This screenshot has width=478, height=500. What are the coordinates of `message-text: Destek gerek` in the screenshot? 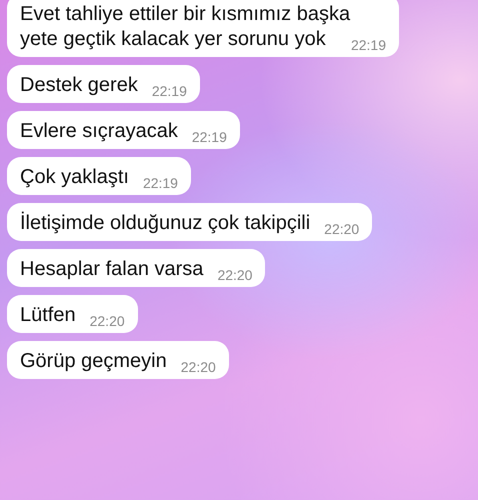 It's located at (79, 85).